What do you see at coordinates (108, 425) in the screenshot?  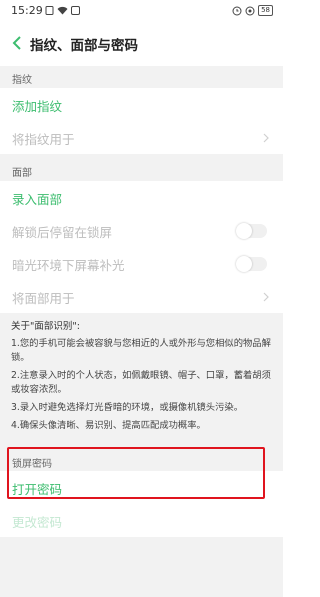 I see `info-paragraph-4: 4.确保头像清晰、易识别、提高匹配成功概率。` at bounding box center [108, 425].